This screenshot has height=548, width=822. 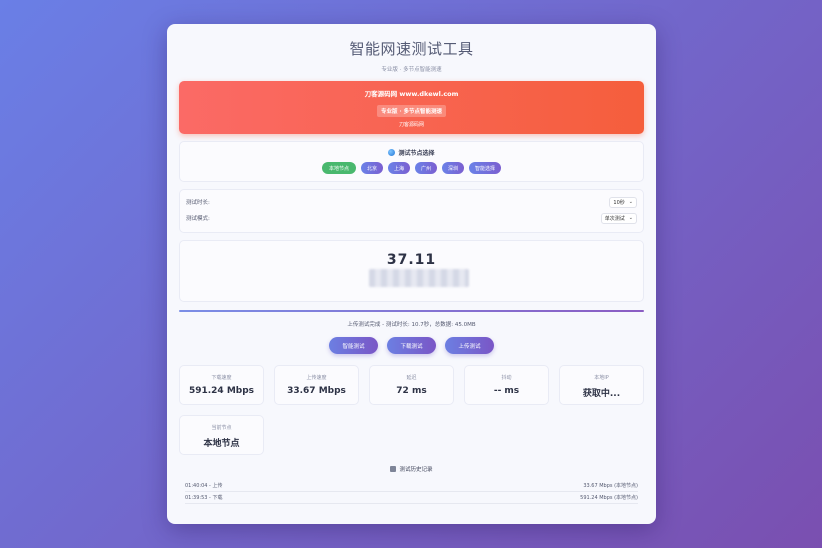 I want to click on mode-select: 单次测试 ⌄, so click(x=618, y=218).